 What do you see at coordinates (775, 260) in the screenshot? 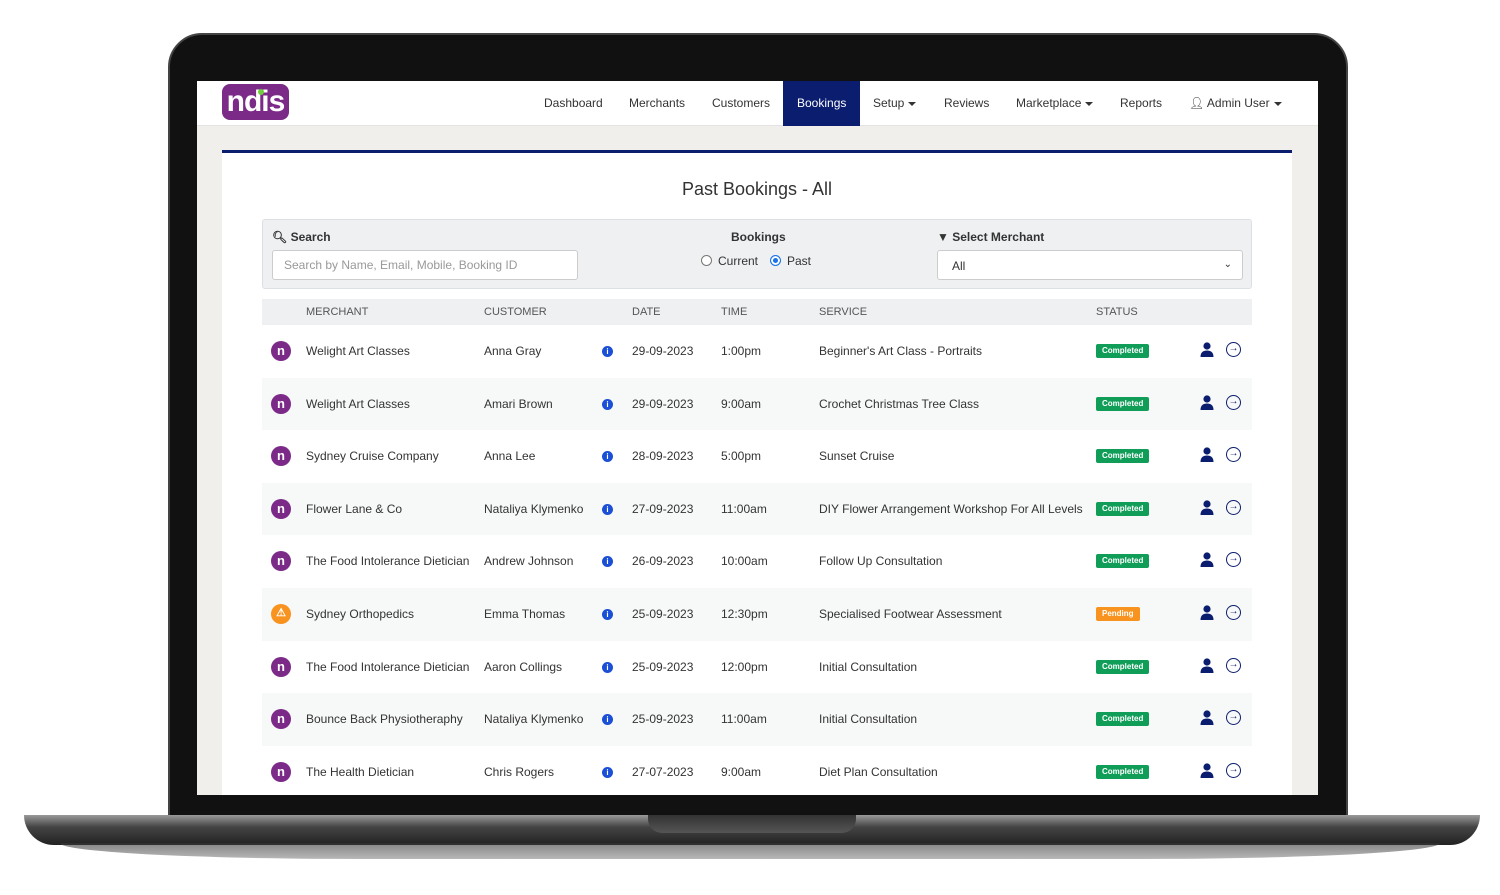
I see `radio-button-checked` at bounding box center [775, 260].